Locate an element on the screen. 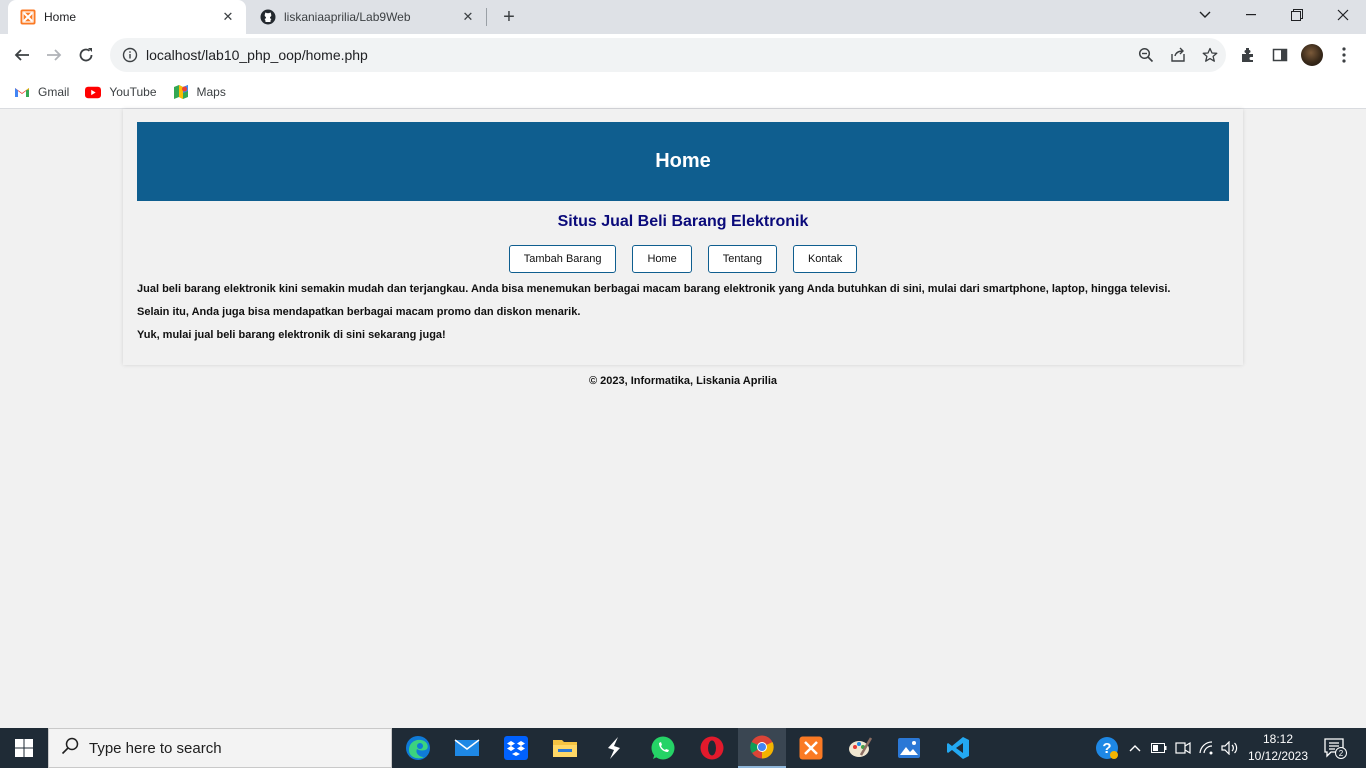 The height and width of the screenshot is (768, 1366). tab-title: Home is located at coordinates (60, 17).